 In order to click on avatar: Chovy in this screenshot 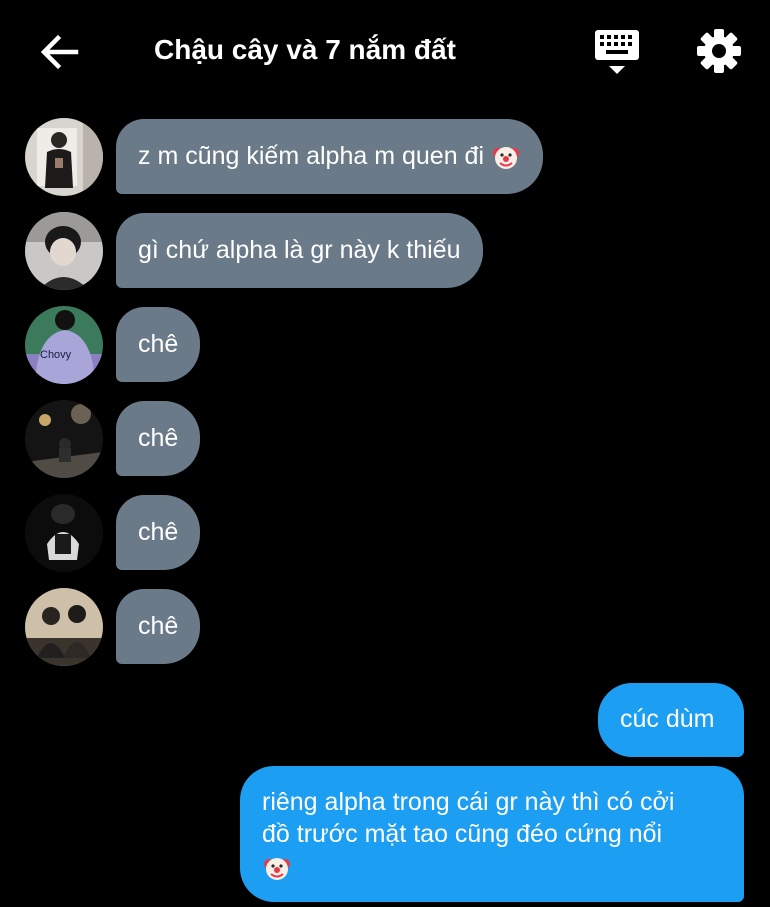, I will do `click(64, 345)`.